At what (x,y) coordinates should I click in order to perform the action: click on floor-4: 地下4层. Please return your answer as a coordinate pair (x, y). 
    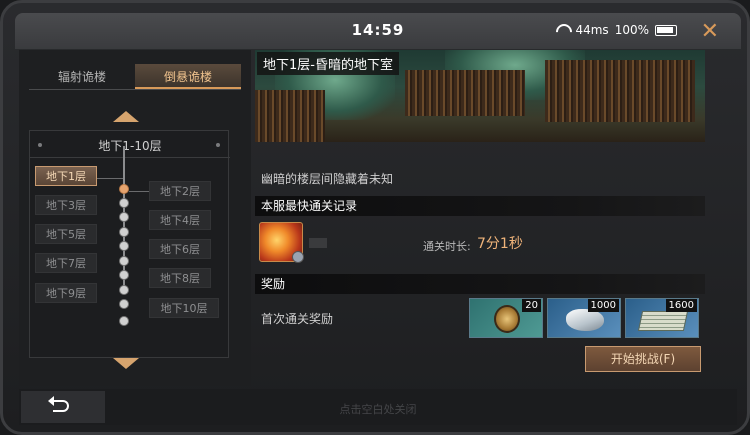
    Looking at the image, I should click on (180, 220).